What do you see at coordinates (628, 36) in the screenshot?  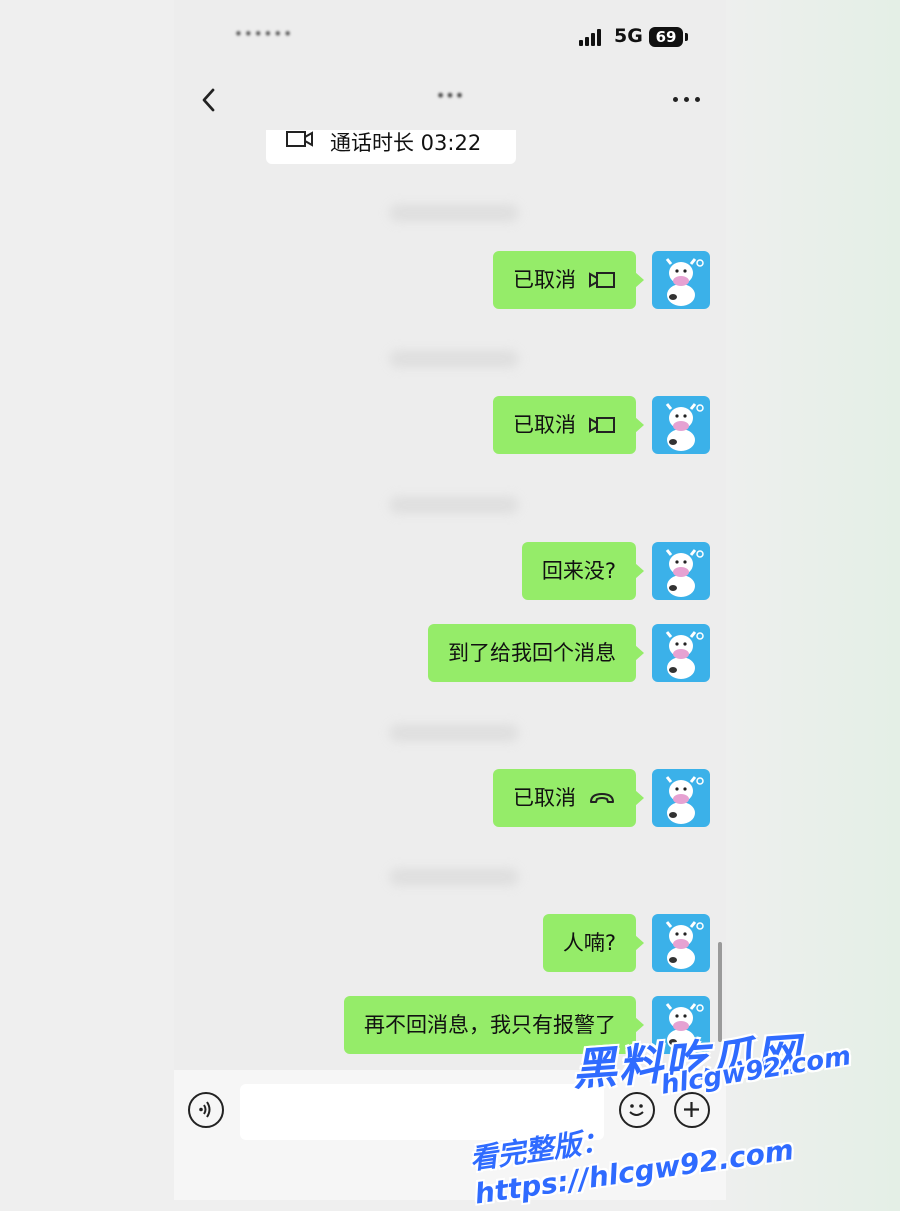 I see `network-type: 5G` at bounding box center [628, 36].